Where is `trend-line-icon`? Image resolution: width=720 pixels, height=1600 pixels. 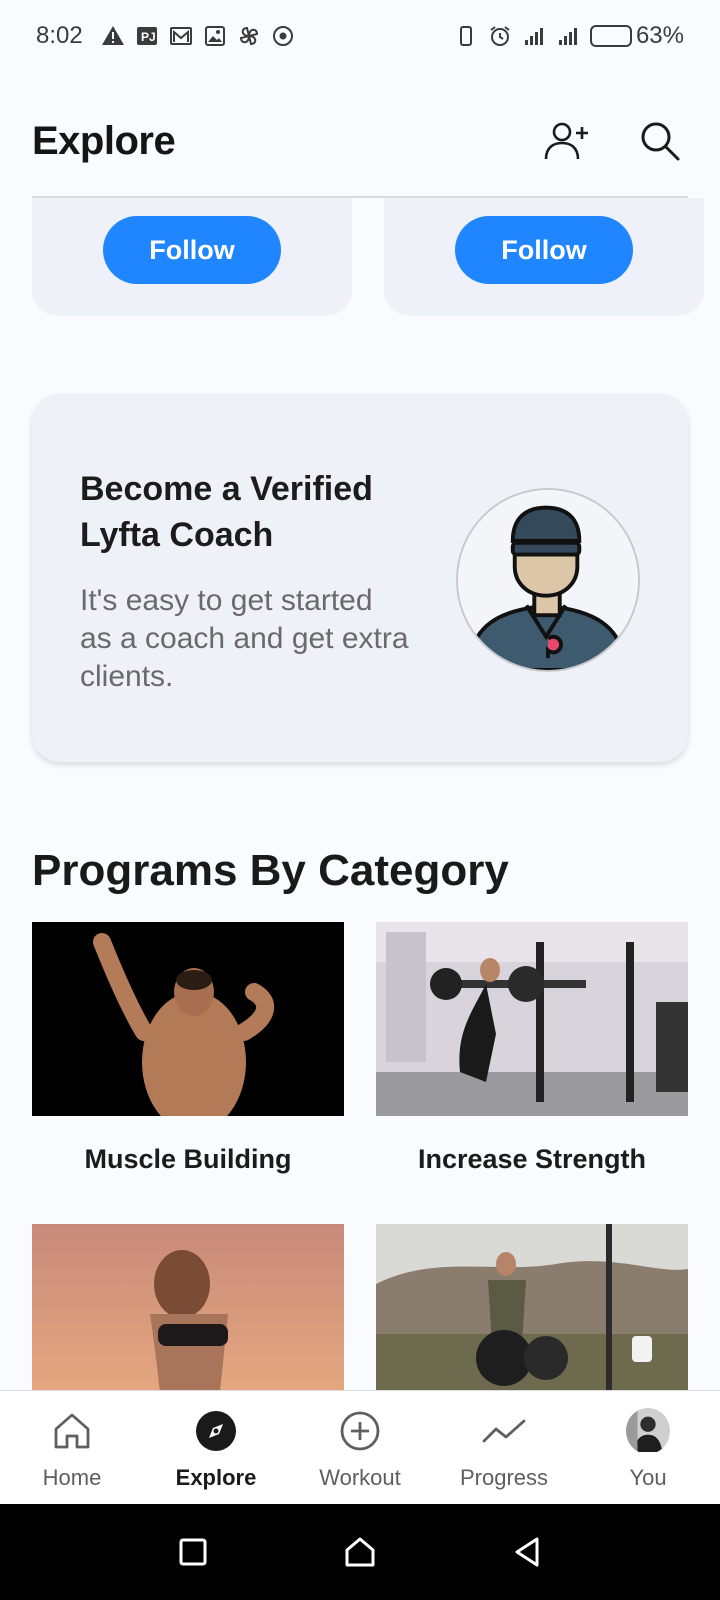
trend-line-icon is located at coordinates (504, 1431).